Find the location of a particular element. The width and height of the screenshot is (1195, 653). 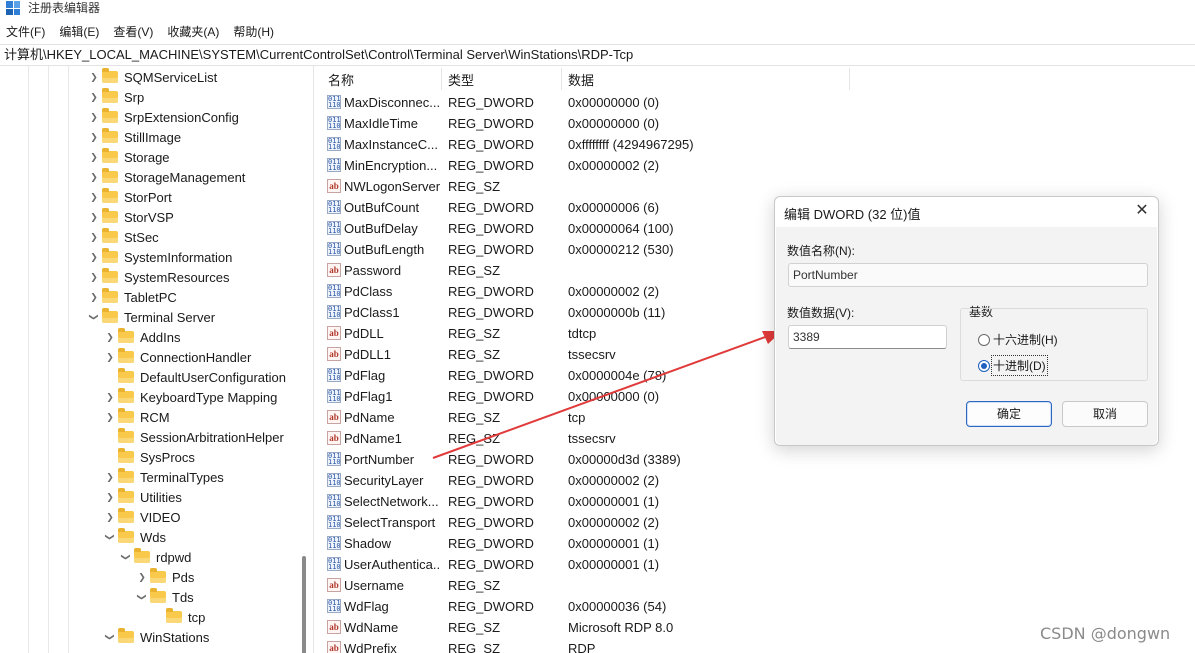

tree-item: ❯ Wds is located at coordinates (135, 537).